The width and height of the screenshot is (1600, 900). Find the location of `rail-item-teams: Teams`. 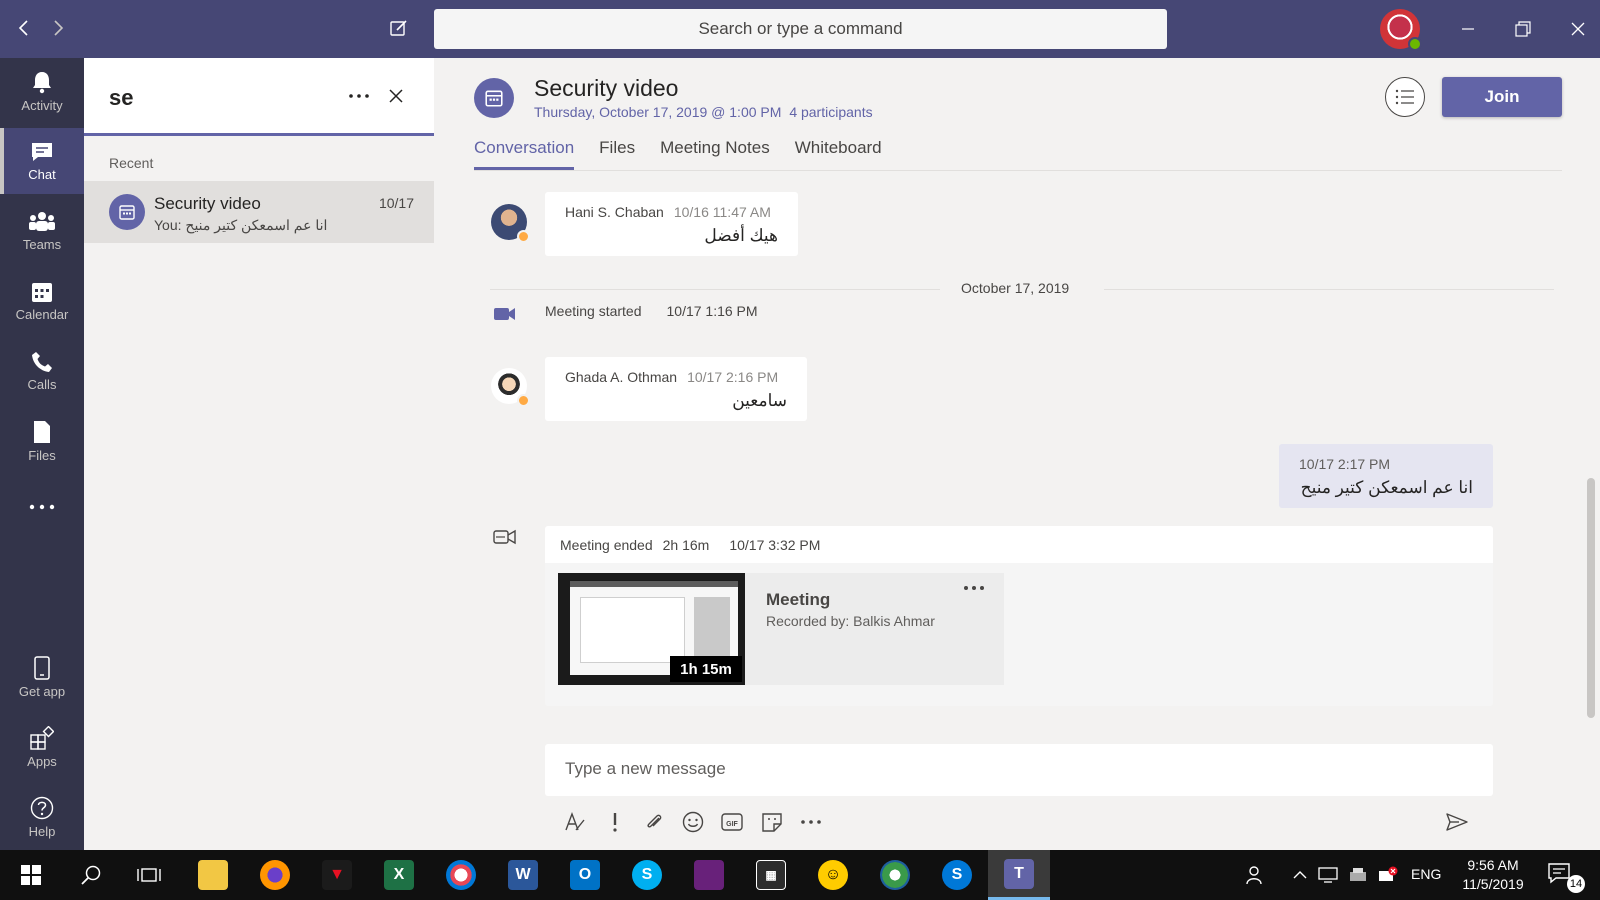

rail-item-teams: Teams is located at coordinates (42, 231).